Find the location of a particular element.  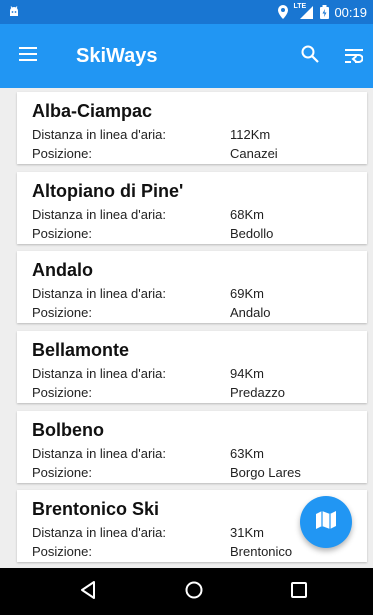

position-value: Canazei is located at coordinates (254, 153).